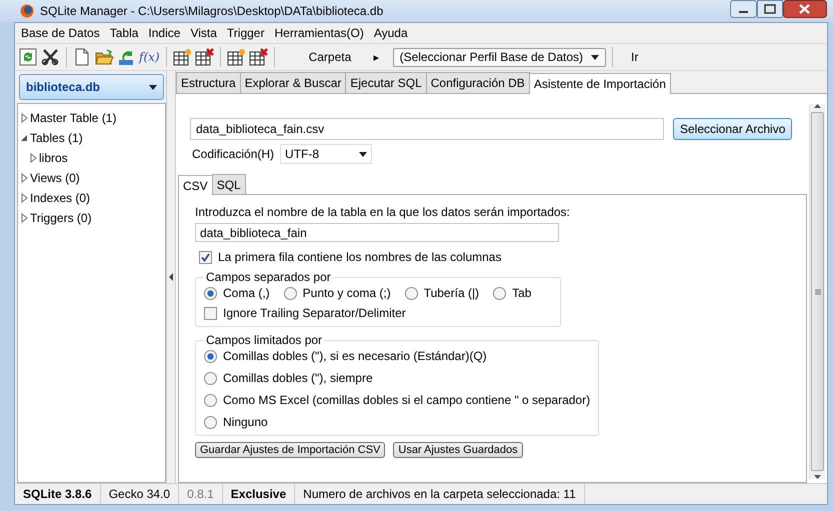  I want to click on separator-group: Campos separados por Coma (,) Punto y coma (;) Tubería (|) Tab Ignore Trailing Separator/Delimiter, so click(378, 298).